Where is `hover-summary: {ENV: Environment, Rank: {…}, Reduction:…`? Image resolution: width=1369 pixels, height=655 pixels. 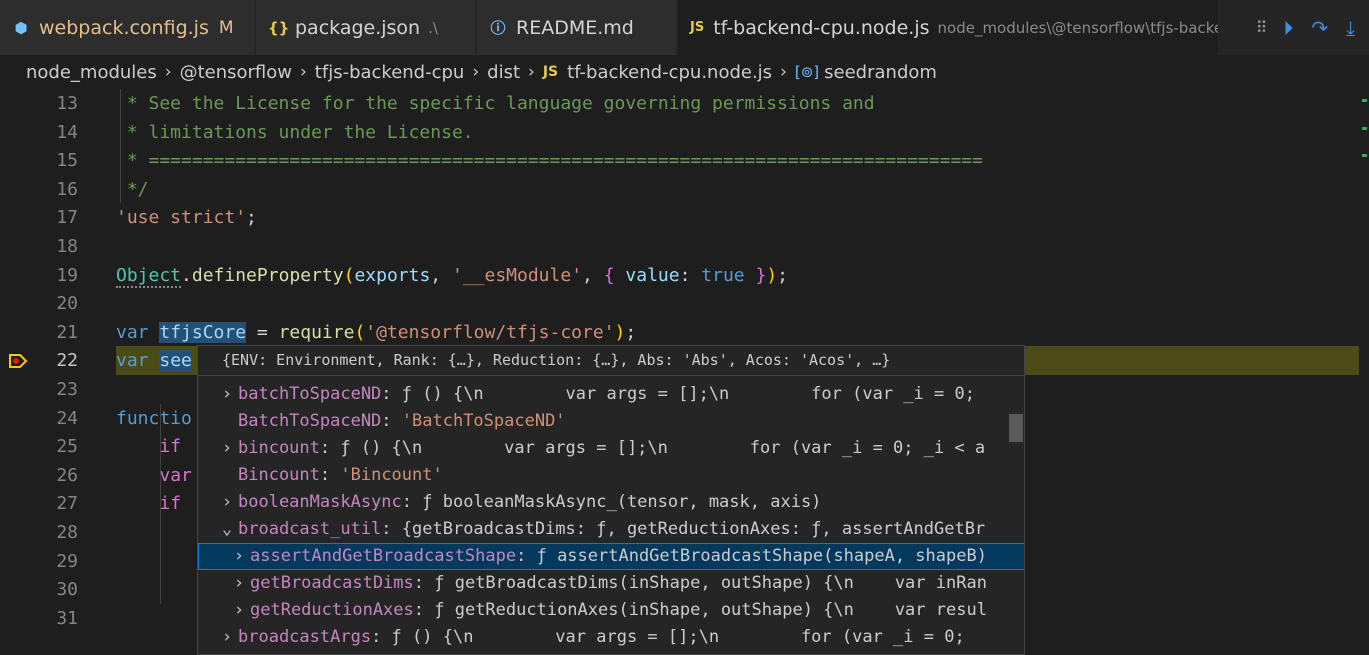 hover-summary: {ENV: Environment, Rank: {…}, Reduction:… is located at coordinates (611, 361).